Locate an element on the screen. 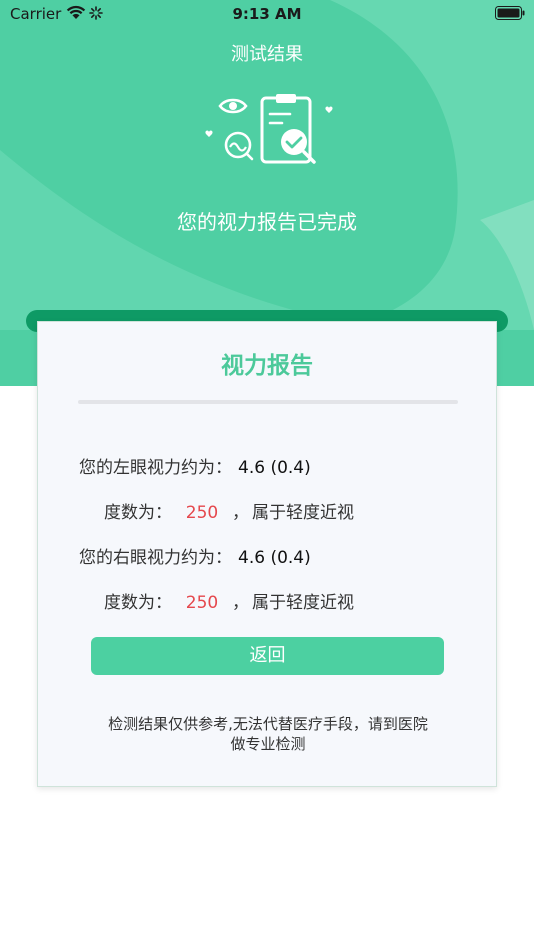 The width and height of the screenshot is (534, 950). disclaimer-line-2: 做专业检测 is located at coordinates (268, 744).